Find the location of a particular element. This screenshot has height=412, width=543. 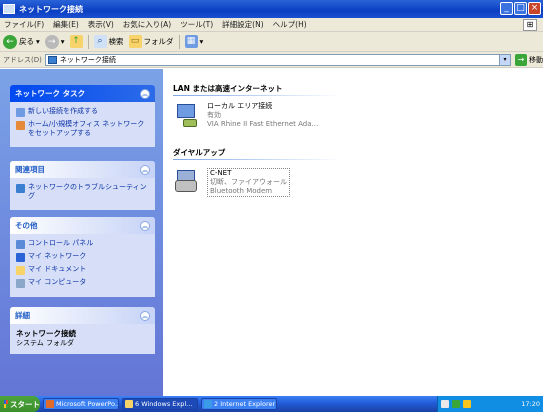

connection-device: Bluetooth Modem is located at coordinates (241, 191).